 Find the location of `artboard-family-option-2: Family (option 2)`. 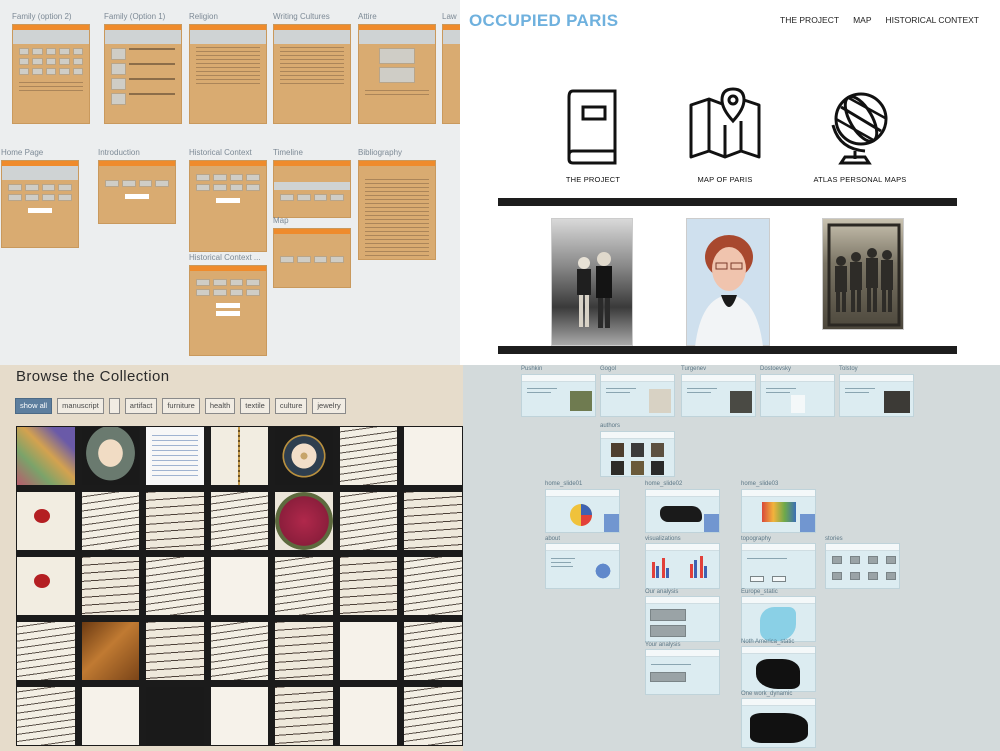

artboard-family-option-2: Family (option 2) is located at coordinates (51, 68).